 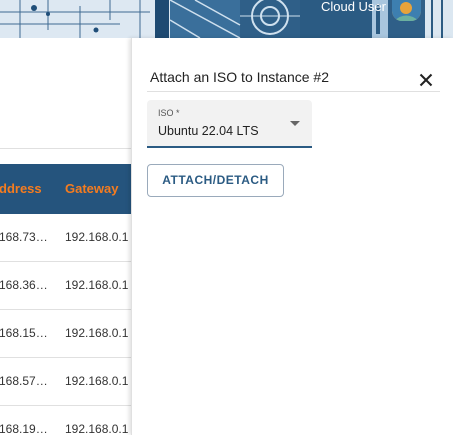 I want to click on attach-detach-button: ATTACH/DETACH, so click(x=215, y=180).